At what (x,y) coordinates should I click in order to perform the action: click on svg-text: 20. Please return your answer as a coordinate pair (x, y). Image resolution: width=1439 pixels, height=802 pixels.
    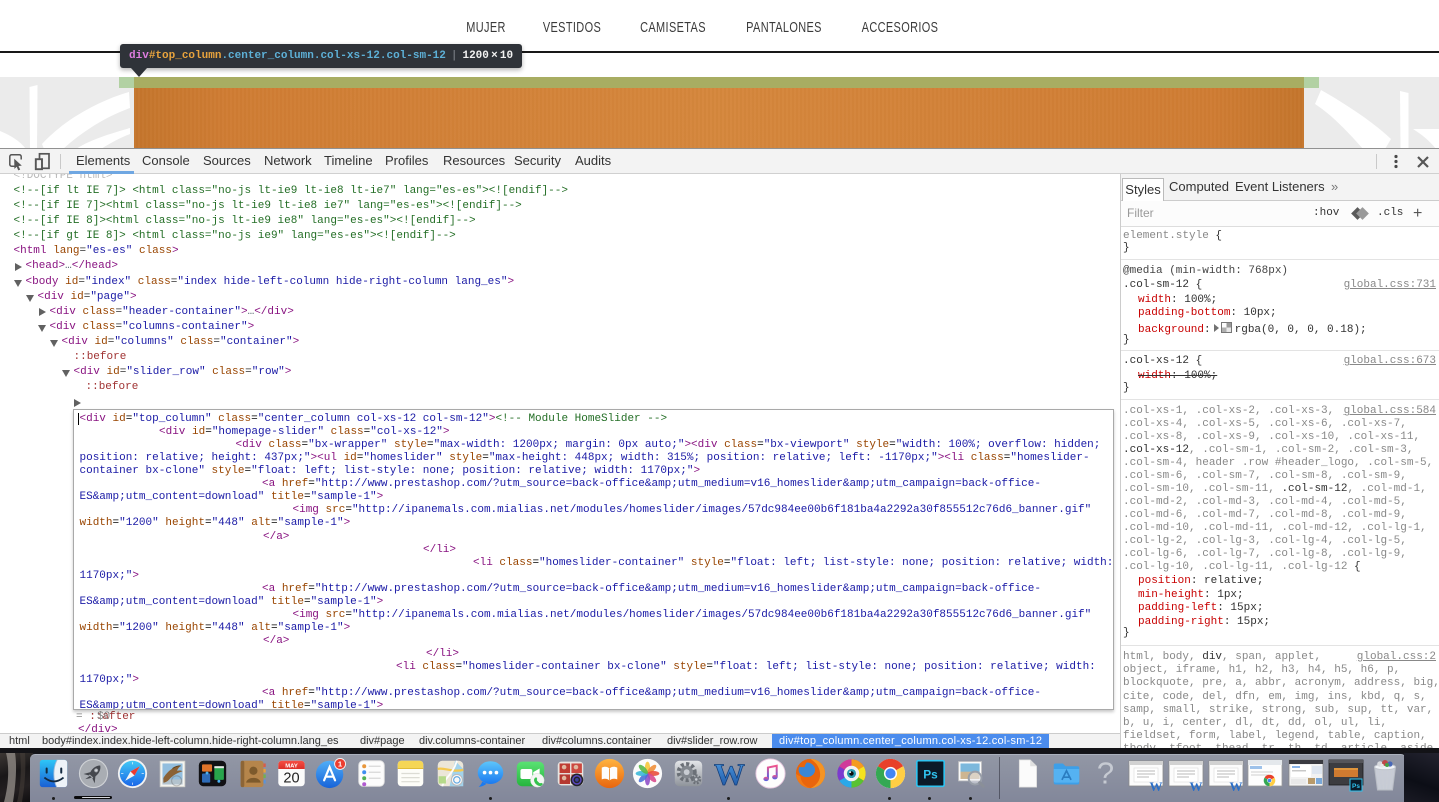
    Looking at the image, I should click on (291, 779).